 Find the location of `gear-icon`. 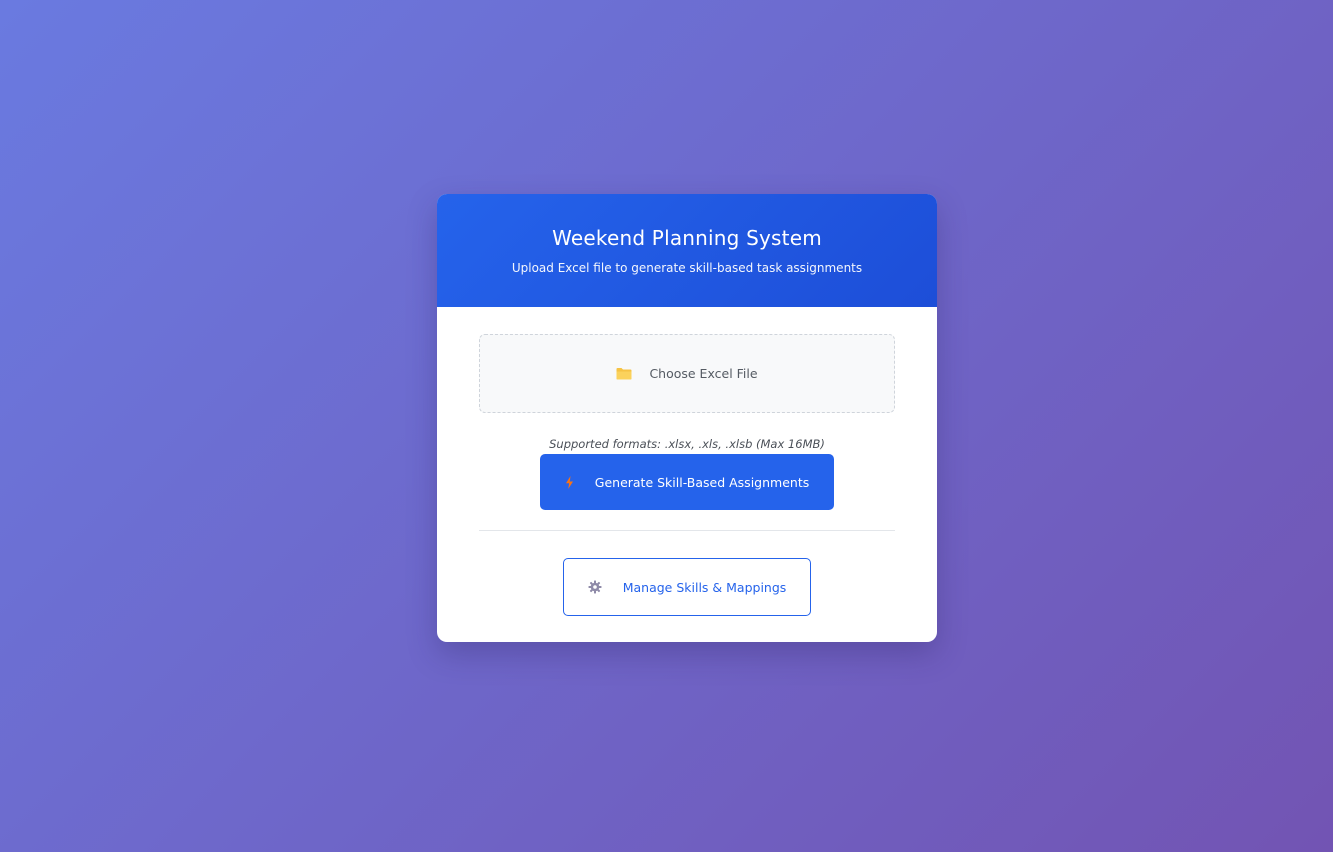

gear-icon is located at coordinates (595, 587).